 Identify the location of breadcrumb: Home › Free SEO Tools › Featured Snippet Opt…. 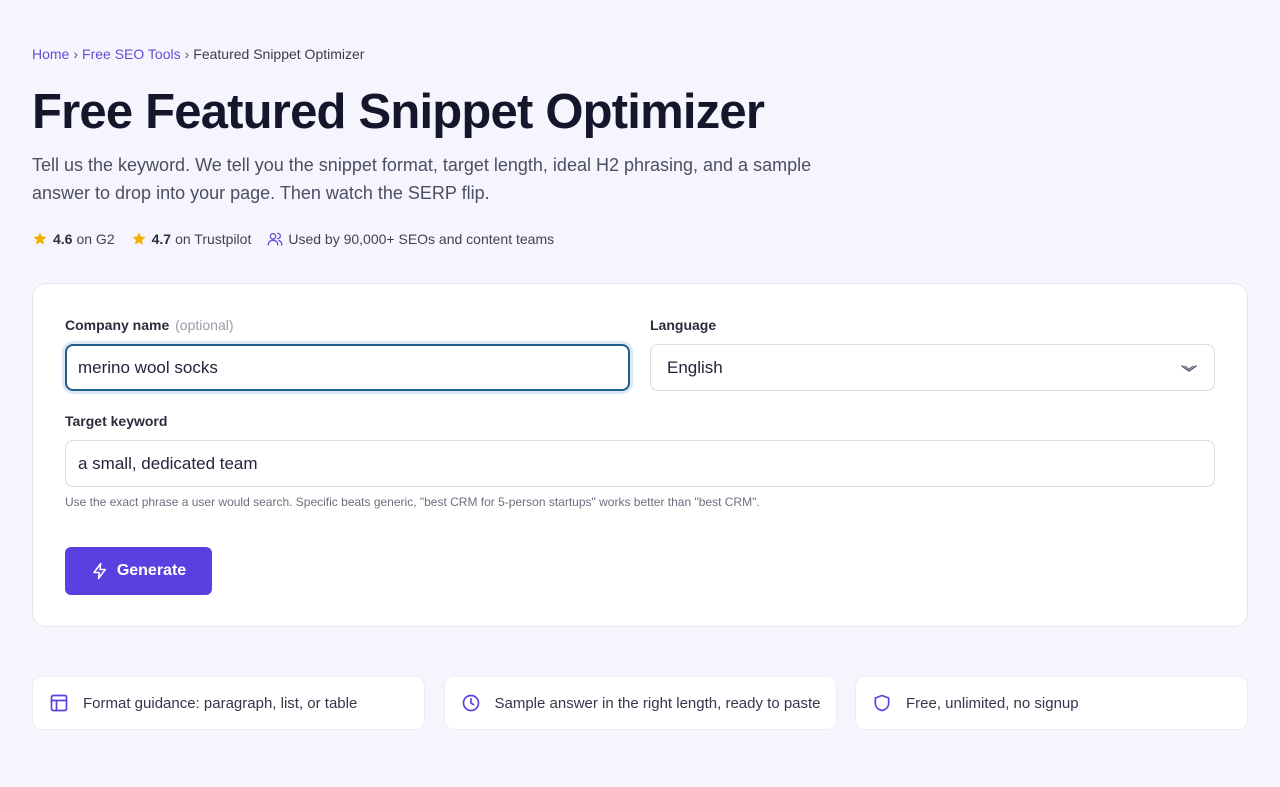
(198, 54).